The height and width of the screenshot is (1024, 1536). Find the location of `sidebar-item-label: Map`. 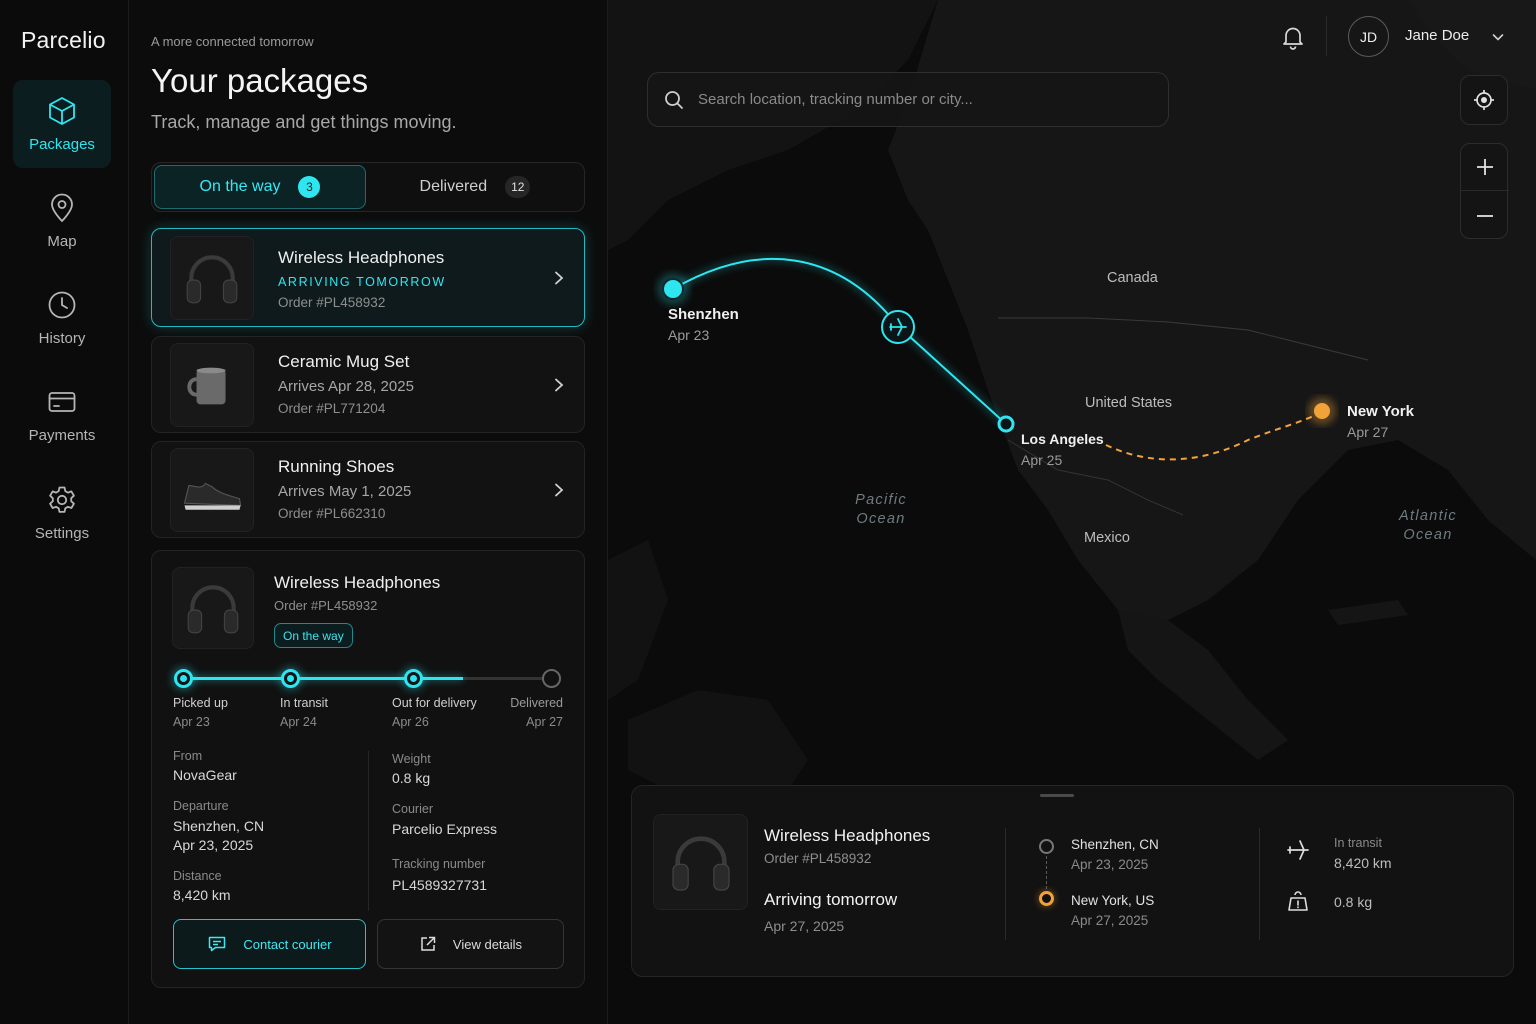

sidebar-item-label: Map is located at coordinates (62, 241).